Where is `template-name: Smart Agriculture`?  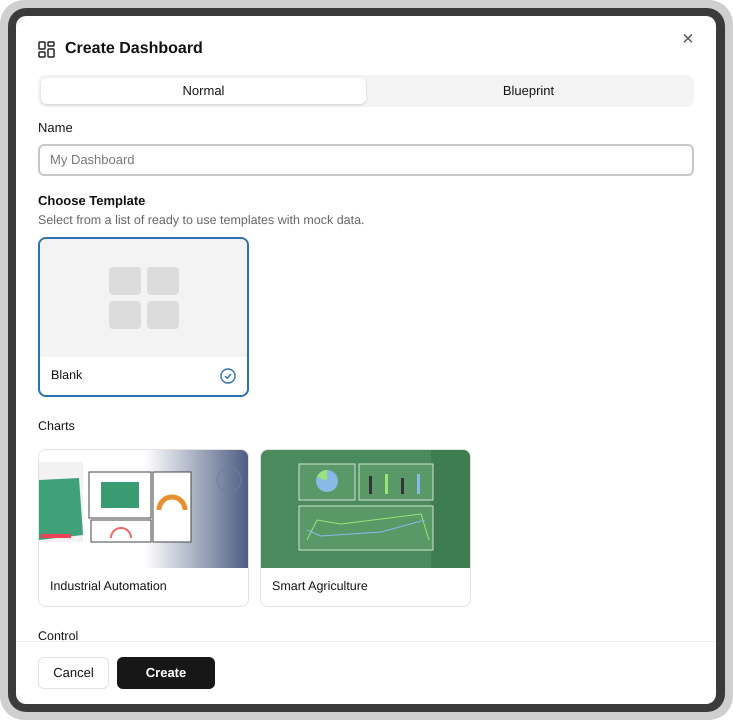 template-name: Smart Agriculture is located at coordinates (320, 587).